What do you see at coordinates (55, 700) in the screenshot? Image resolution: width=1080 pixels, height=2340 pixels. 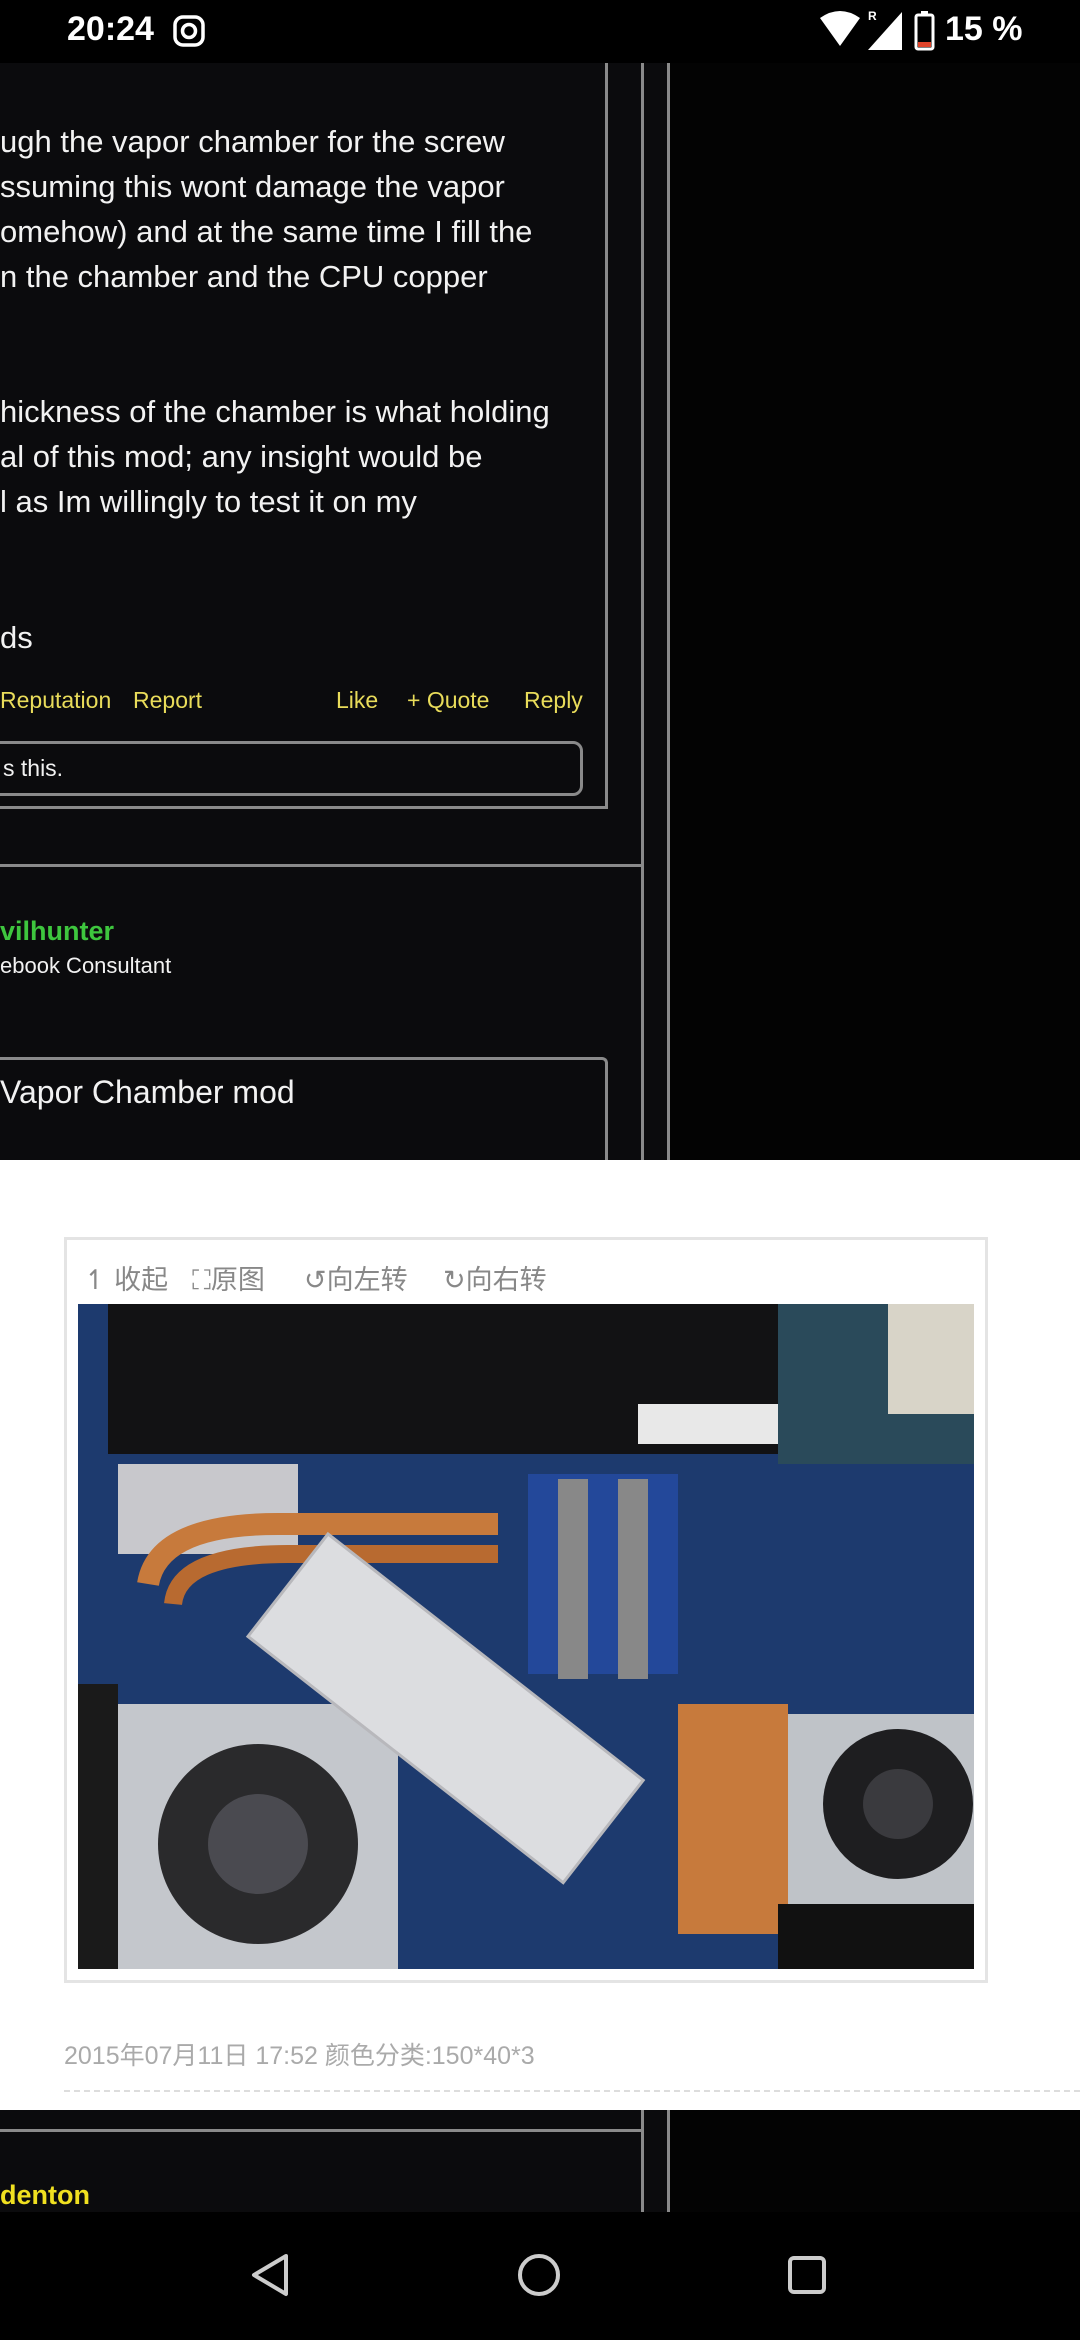 I see `reputation-link: Reputation` at bounding box center [55, 700].